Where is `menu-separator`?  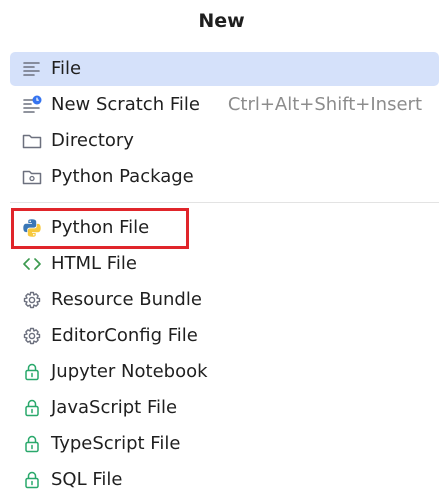
menu-separator is located at coordinates (224, 202).